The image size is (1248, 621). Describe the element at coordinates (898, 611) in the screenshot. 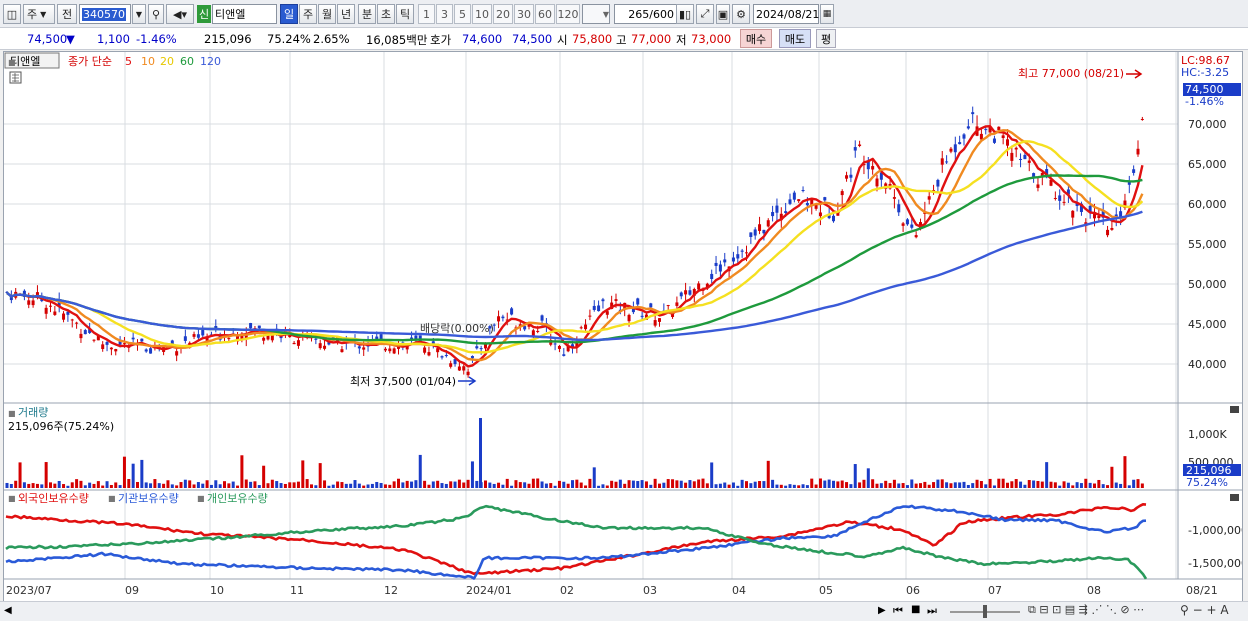

I see `rewind-icon: ⏮` at that location.